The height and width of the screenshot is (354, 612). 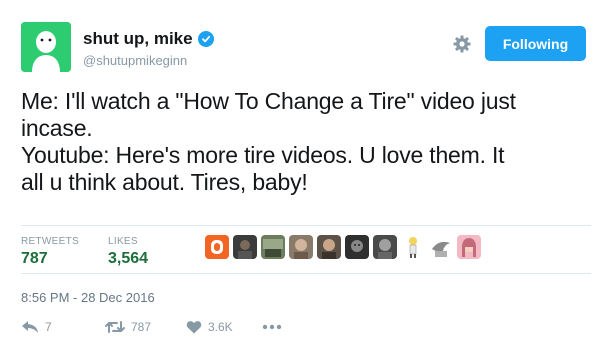 I want to click on avatar, so click(x=46, y=47).